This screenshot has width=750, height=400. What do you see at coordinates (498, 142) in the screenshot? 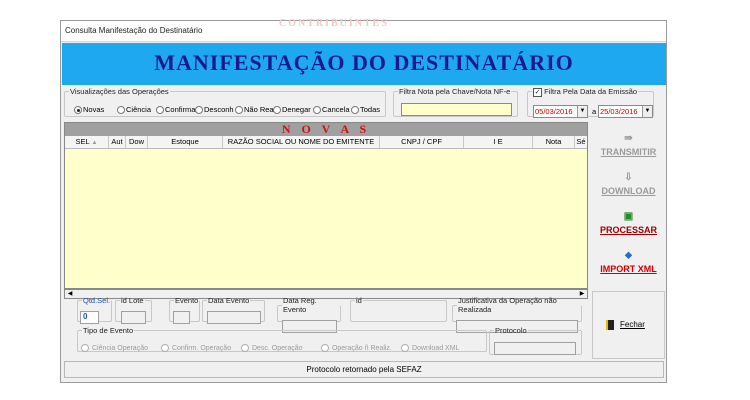
I see `col-ie: I E` at bounding box center [498, 142].